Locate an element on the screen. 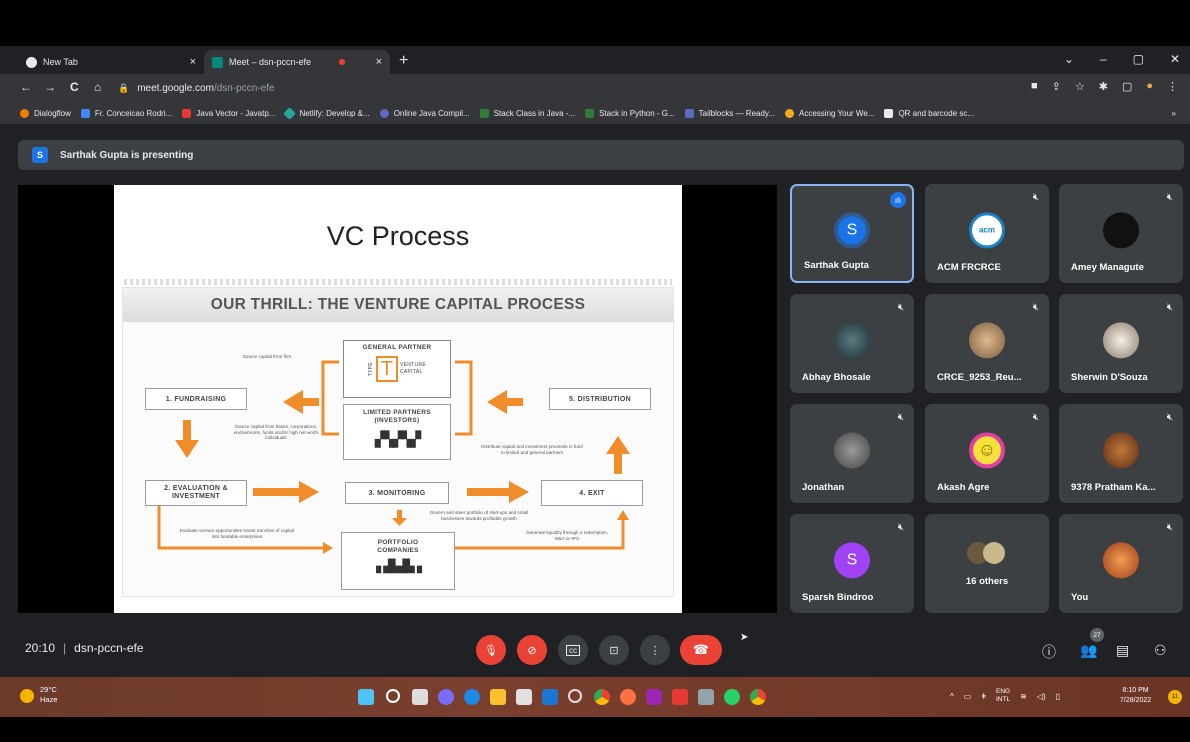 This screenshot has width=1190, height=742. back-button: ← is located at coordinates (26, 87).